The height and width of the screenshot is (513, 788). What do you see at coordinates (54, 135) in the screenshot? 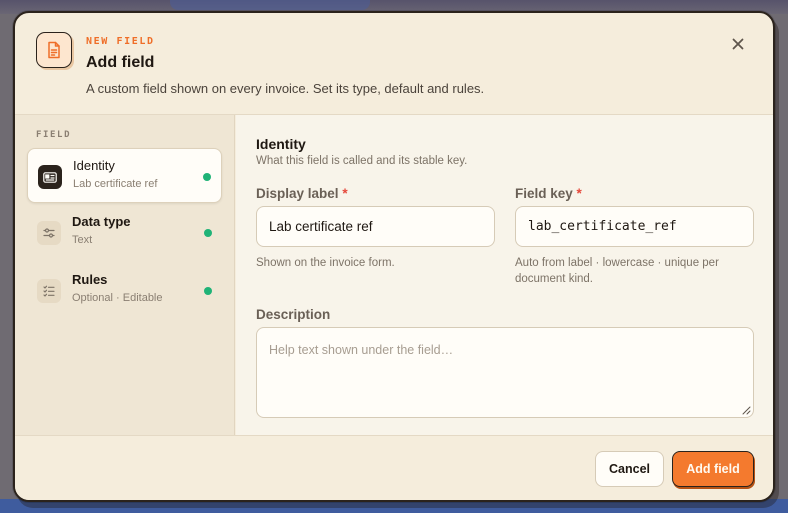
I see `sidebar-heading: FIELD` at bounding box center [54, 135].